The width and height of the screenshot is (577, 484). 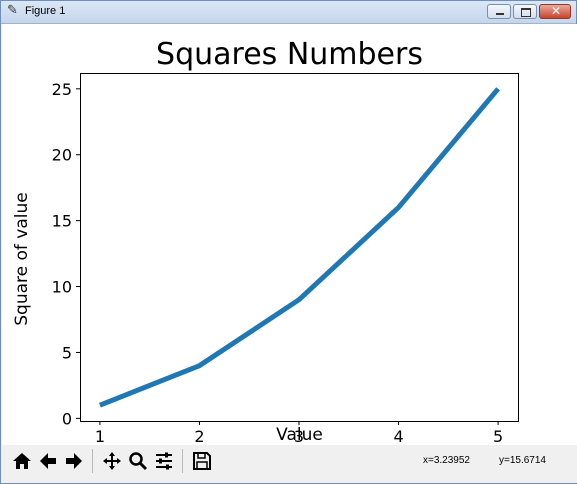 I want to click on sliders-icon, so click(x=164, y=461).